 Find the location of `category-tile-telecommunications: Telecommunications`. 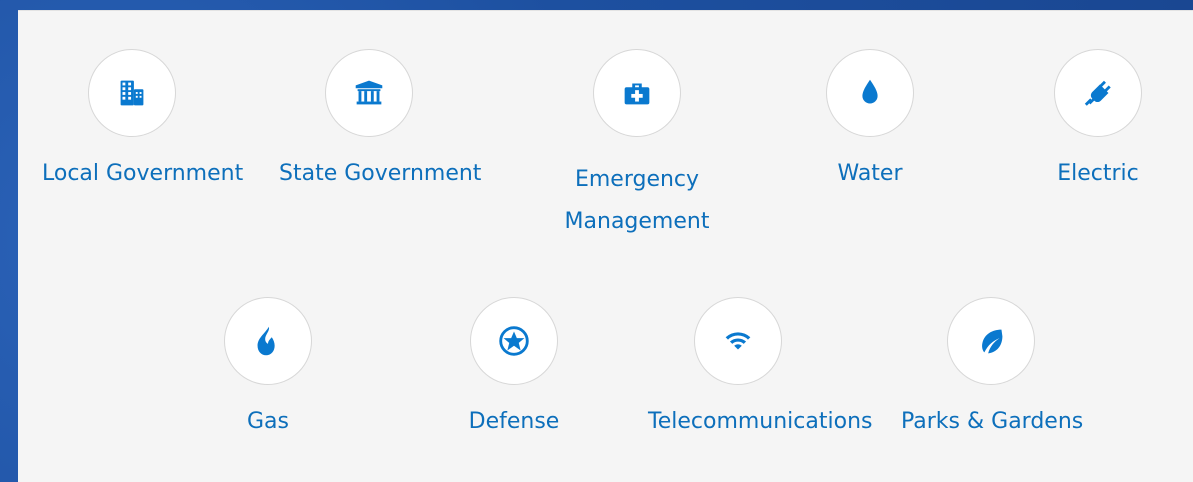

category-tile-telecommunications: Telecommunications is located at coordinates (760, 365).